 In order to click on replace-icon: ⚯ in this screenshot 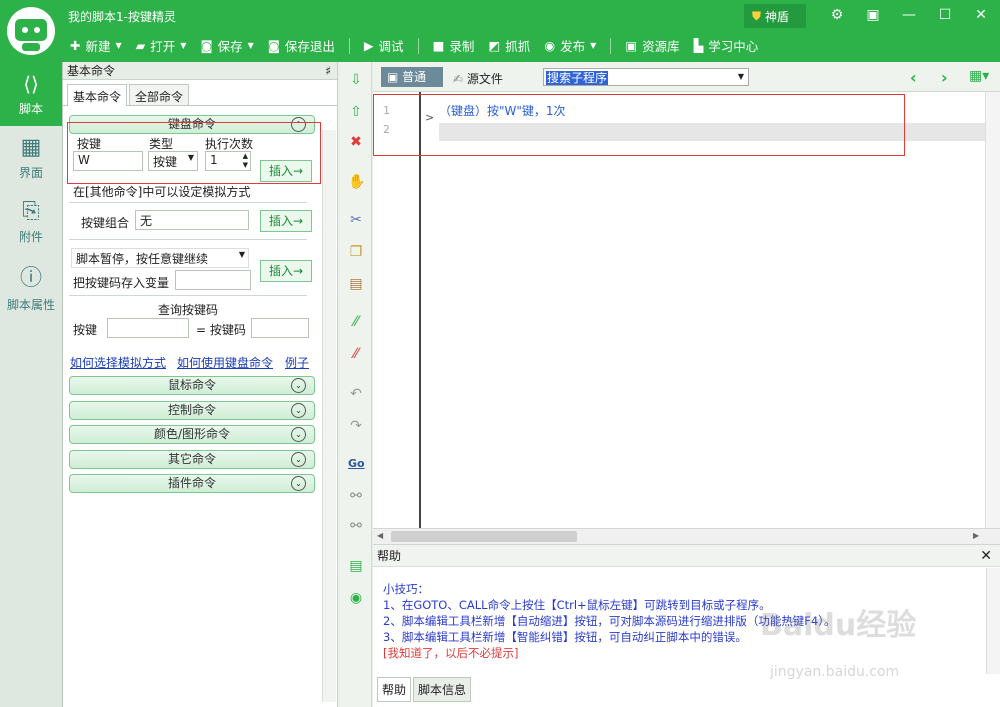, I will do `click(356, 526)`.